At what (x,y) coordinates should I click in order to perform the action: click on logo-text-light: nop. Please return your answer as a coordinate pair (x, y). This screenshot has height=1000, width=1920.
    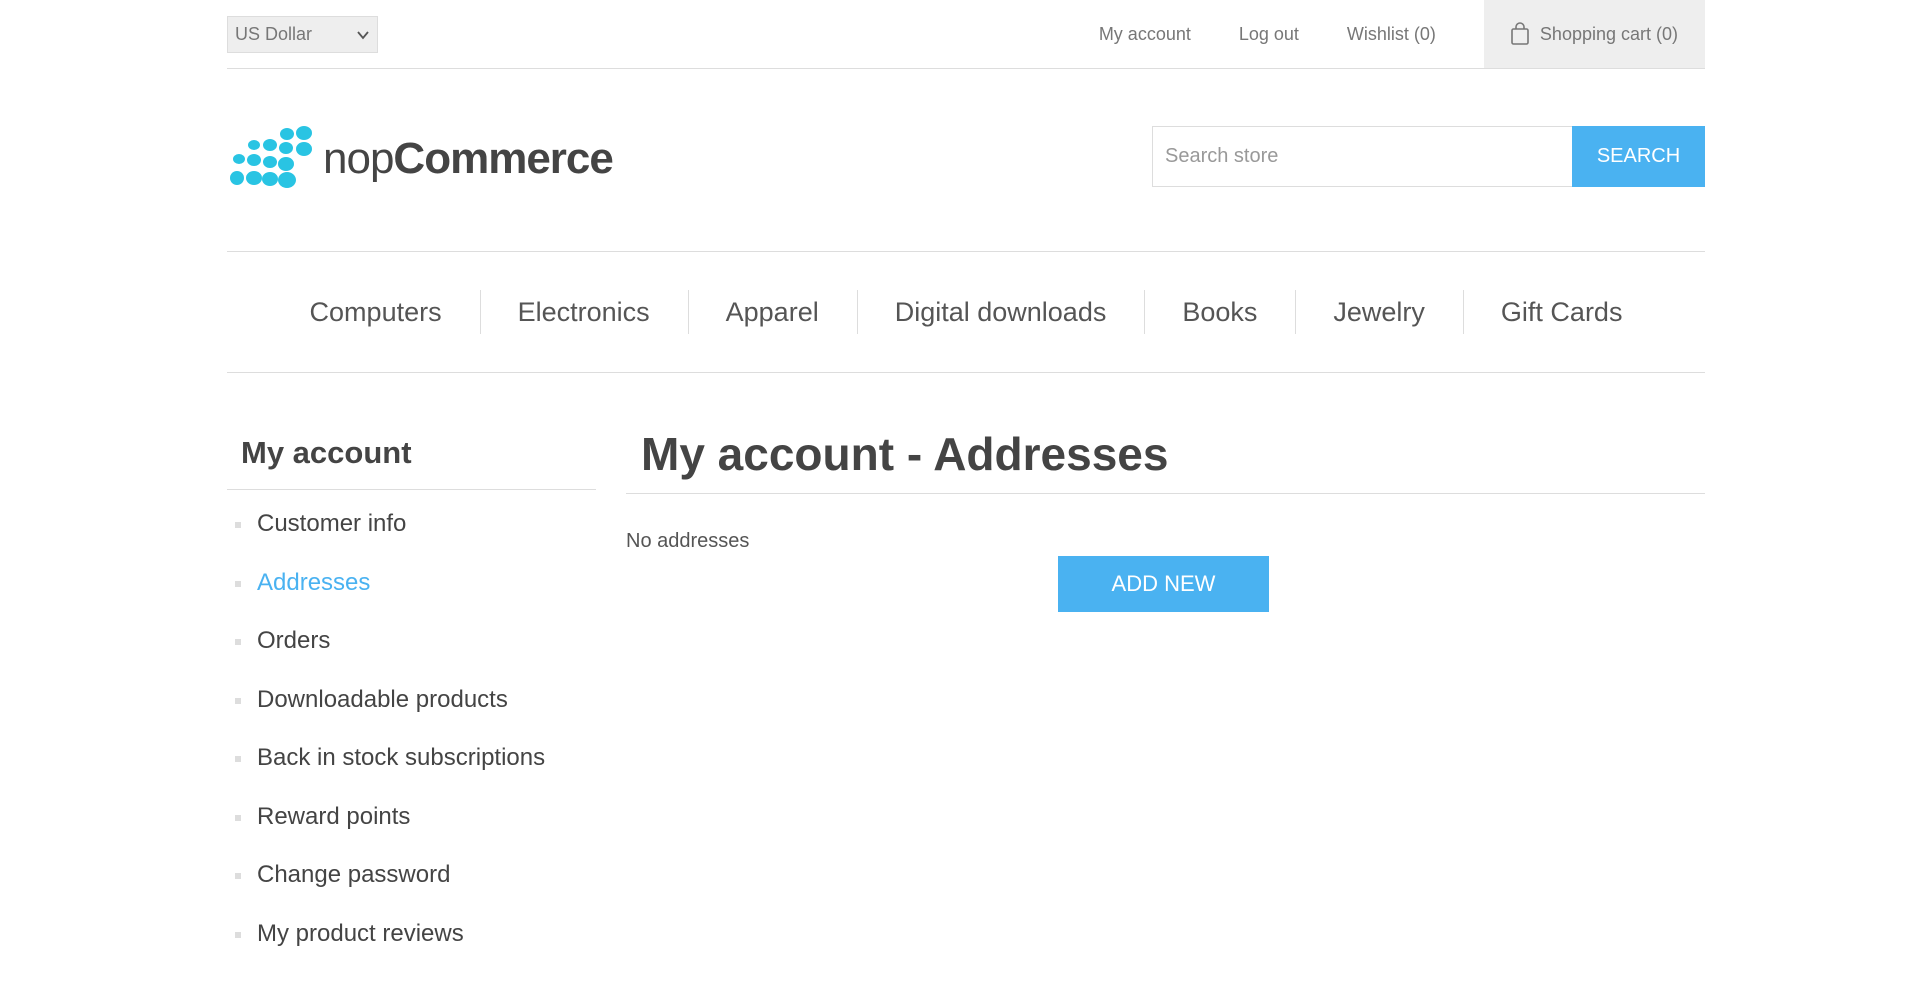
    Looking at the image, I should click on (358, 158).